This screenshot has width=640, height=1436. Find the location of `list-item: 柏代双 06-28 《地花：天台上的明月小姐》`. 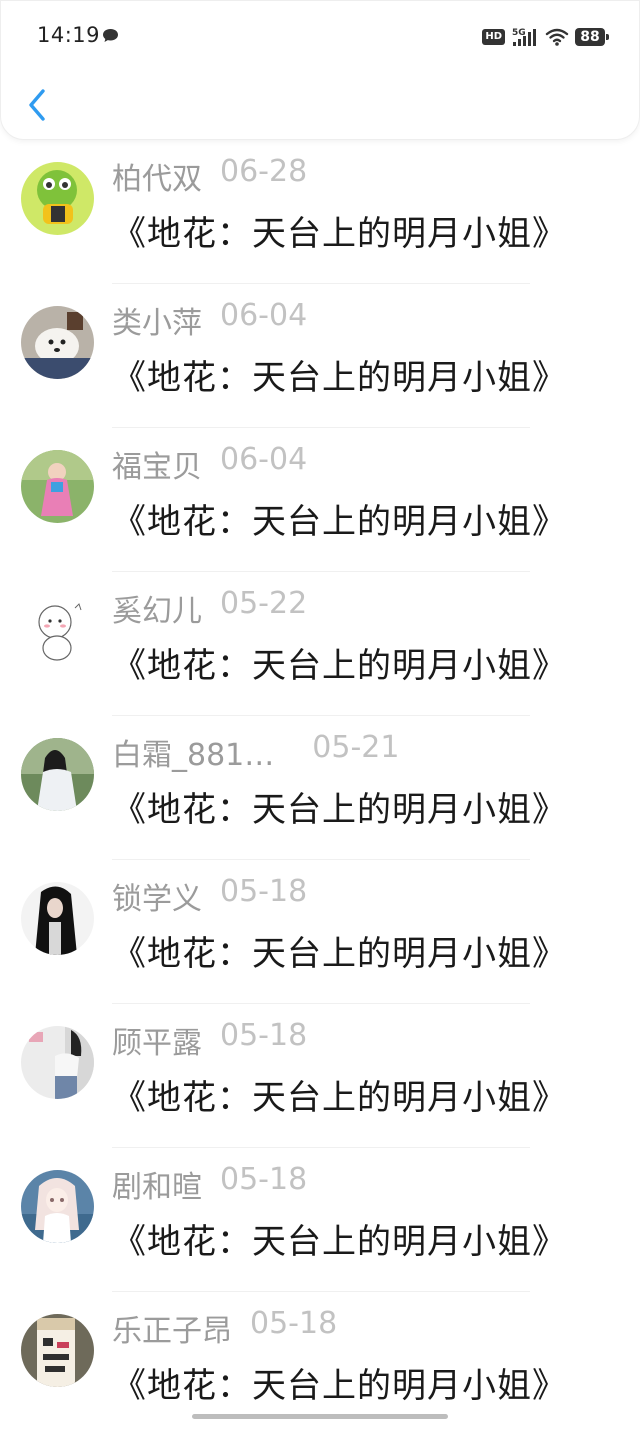

list-item: 柏代双 06-28 《地花：天台上的明月小姐》 is located at coordinates (320, 212).